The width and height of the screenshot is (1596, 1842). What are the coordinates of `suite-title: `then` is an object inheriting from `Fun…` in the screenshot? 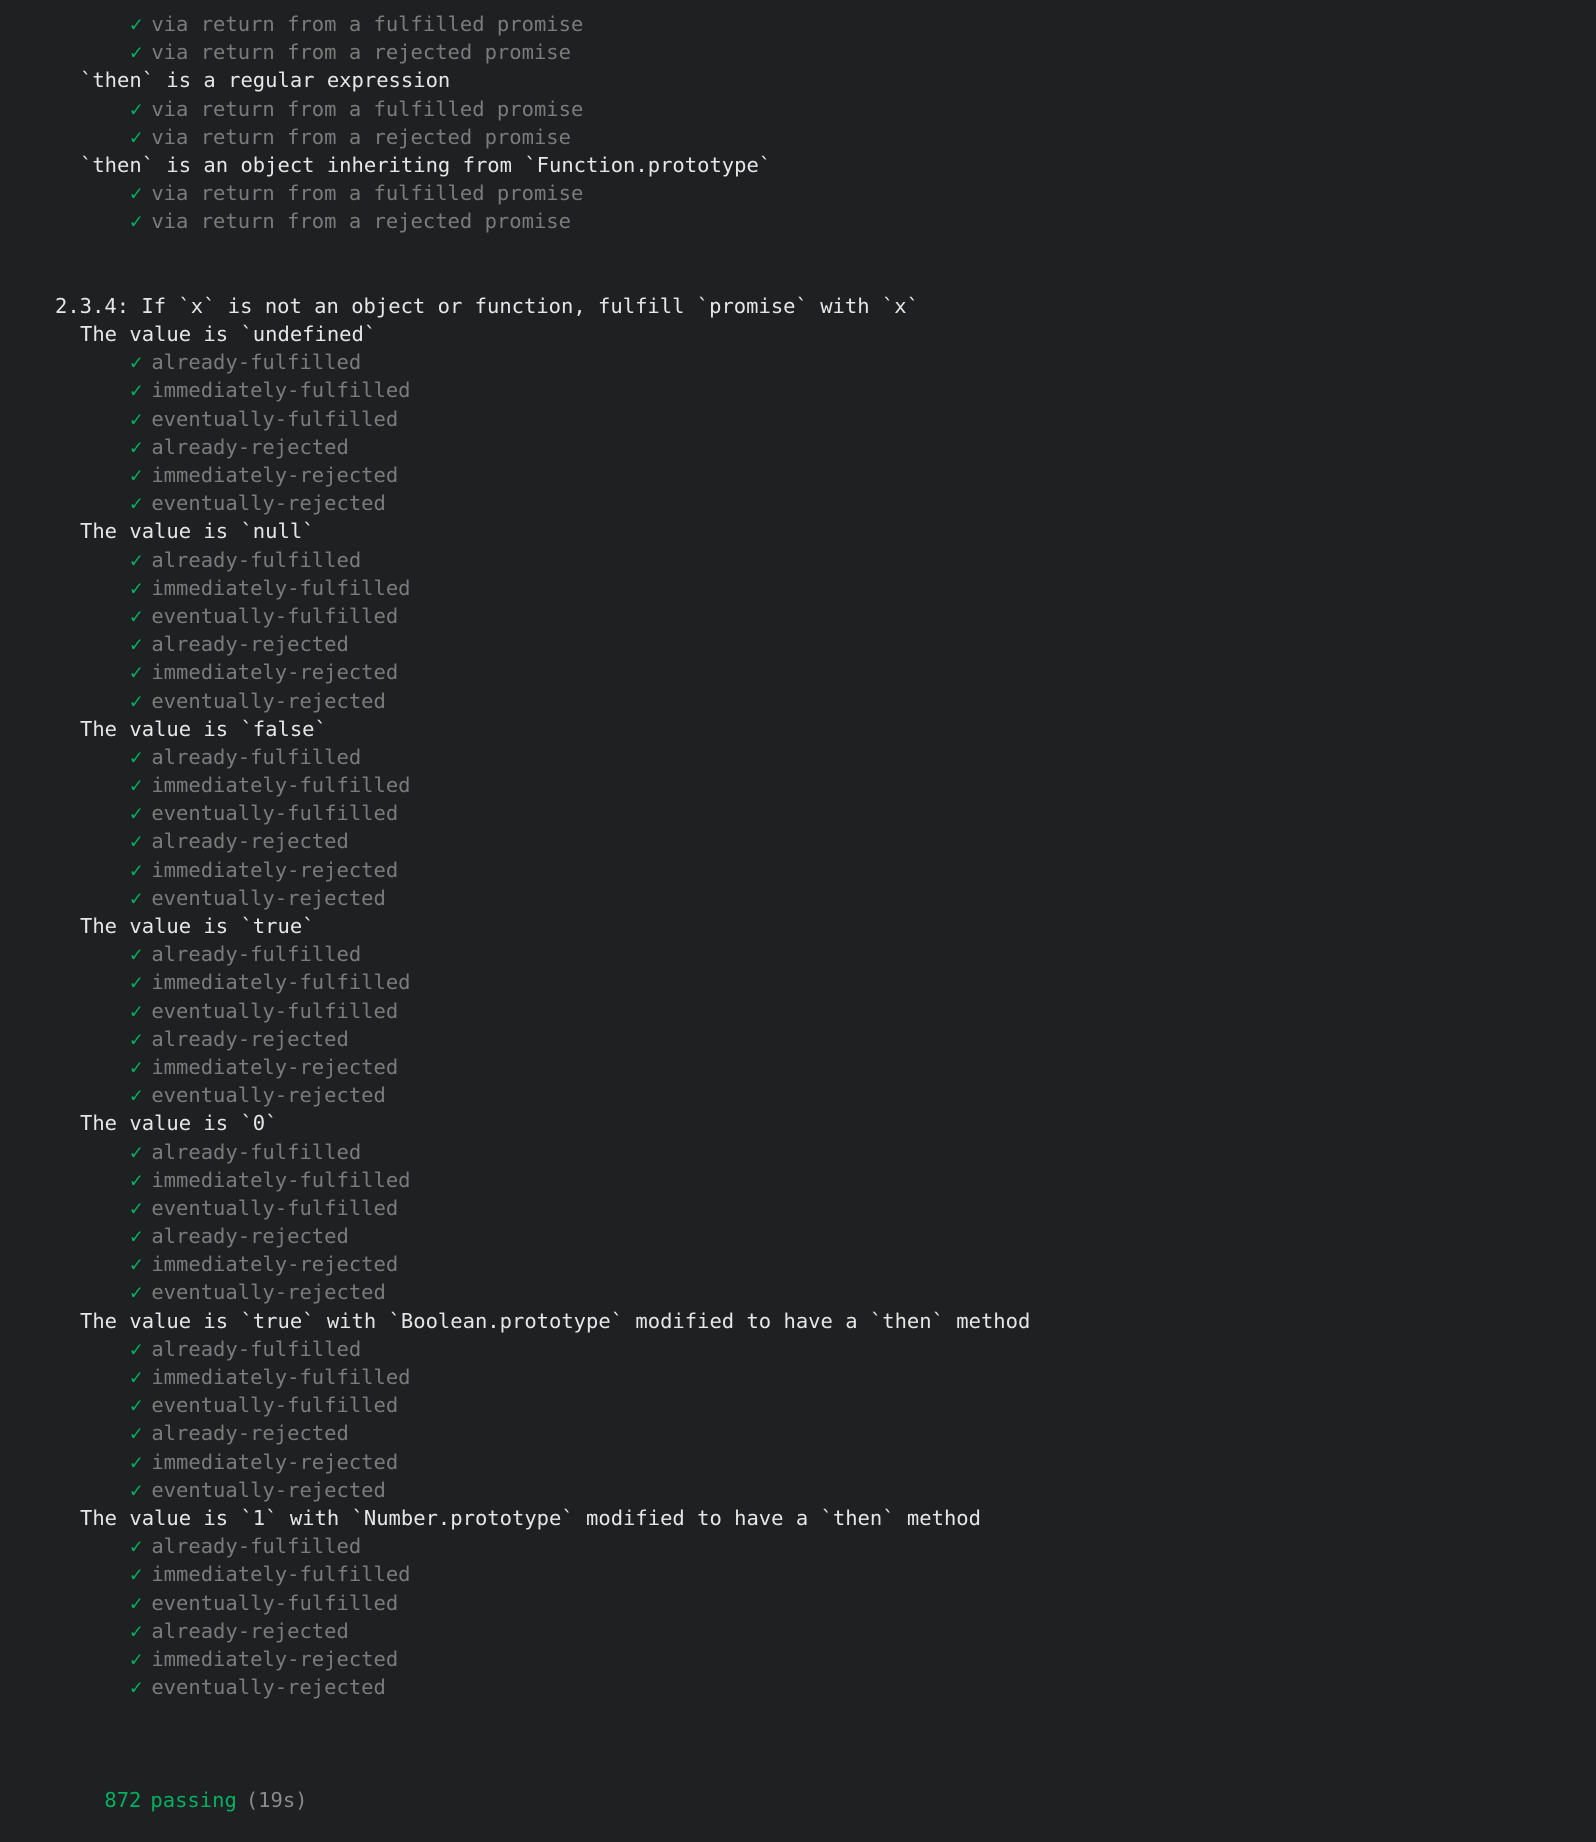 It's located at (426, 164).